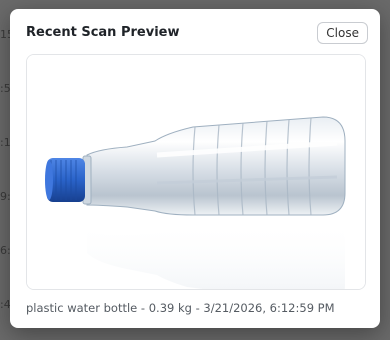 The width and height of the screenshot is (390, 340). Describe the element at coordinates (103, 32) in the screenshot. I see `dialog-title: Recent Scan Preview` at that location.